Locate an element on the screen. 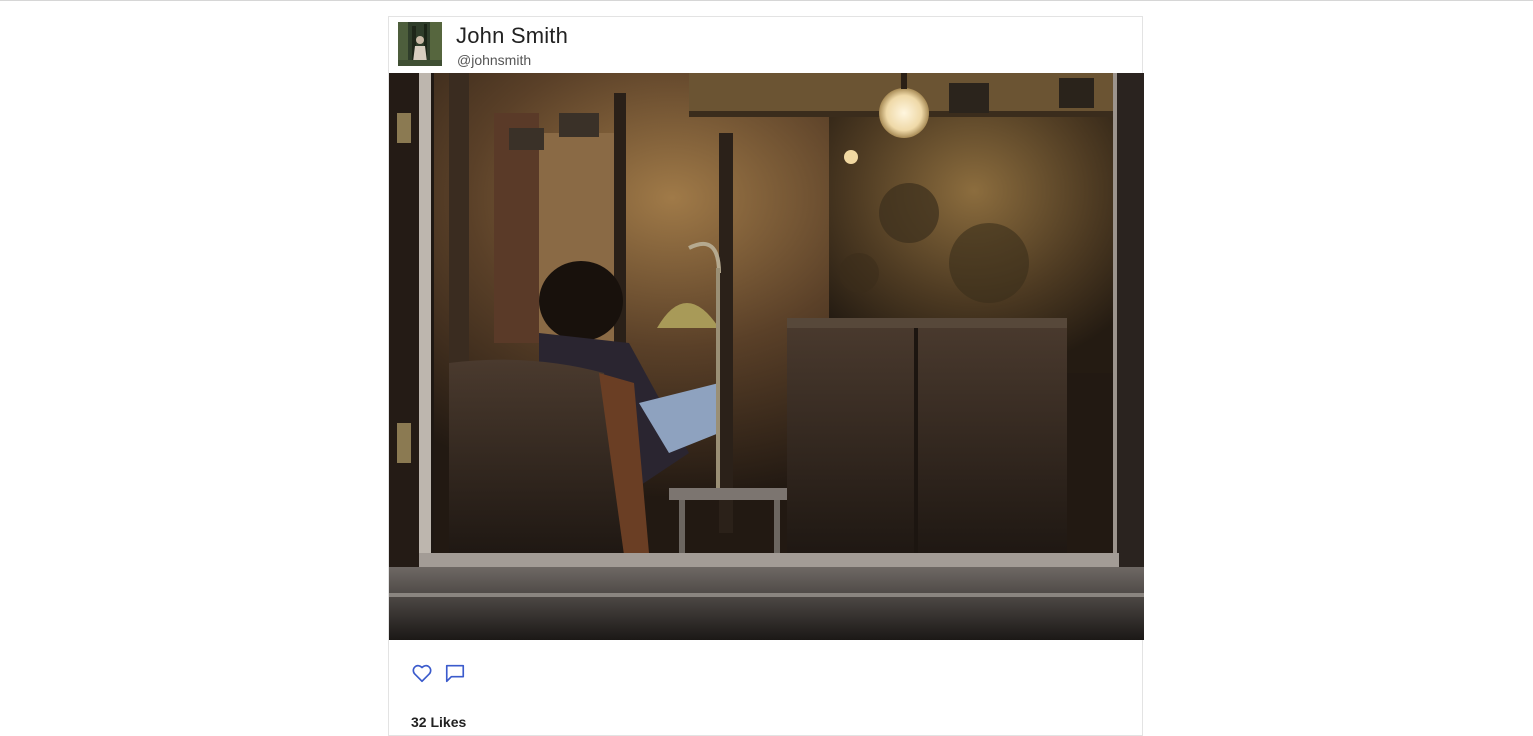 This screenshot has width=1533, height=736. likes-count: 32 Likes is located at coordinates (439, 722).